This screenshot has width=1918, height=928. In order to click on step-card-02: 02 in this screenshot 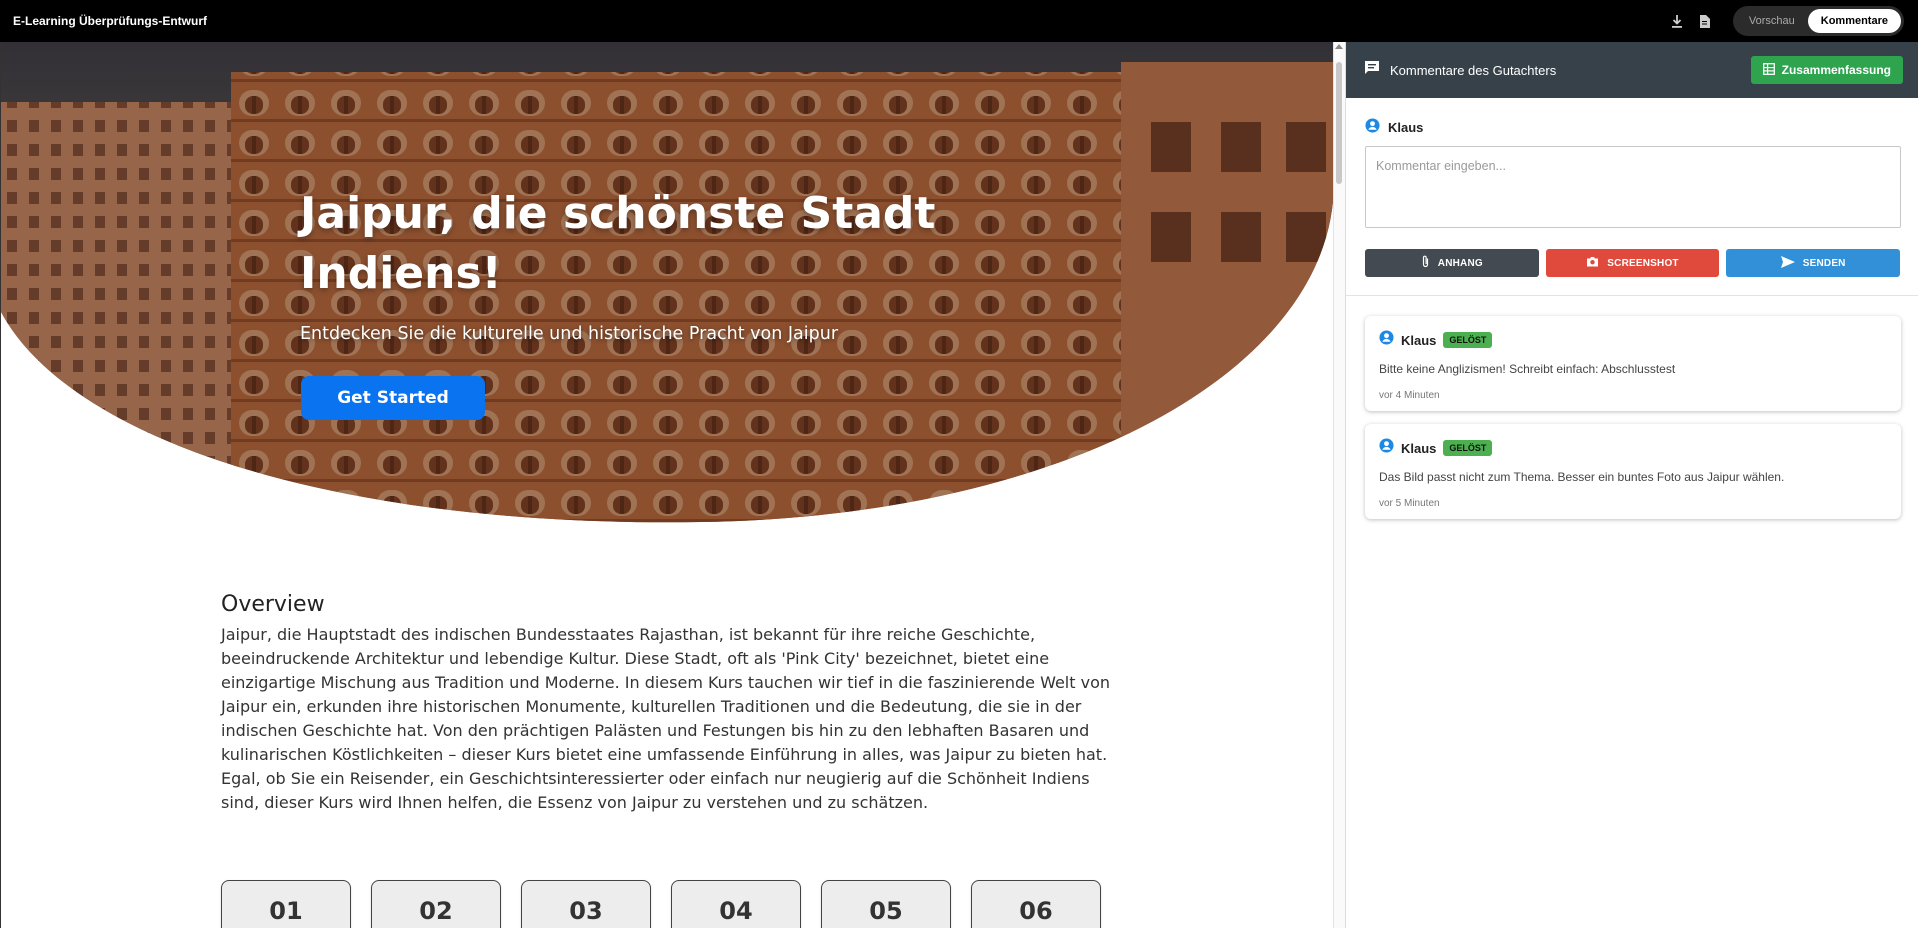, I will do `click(436, 904)`.